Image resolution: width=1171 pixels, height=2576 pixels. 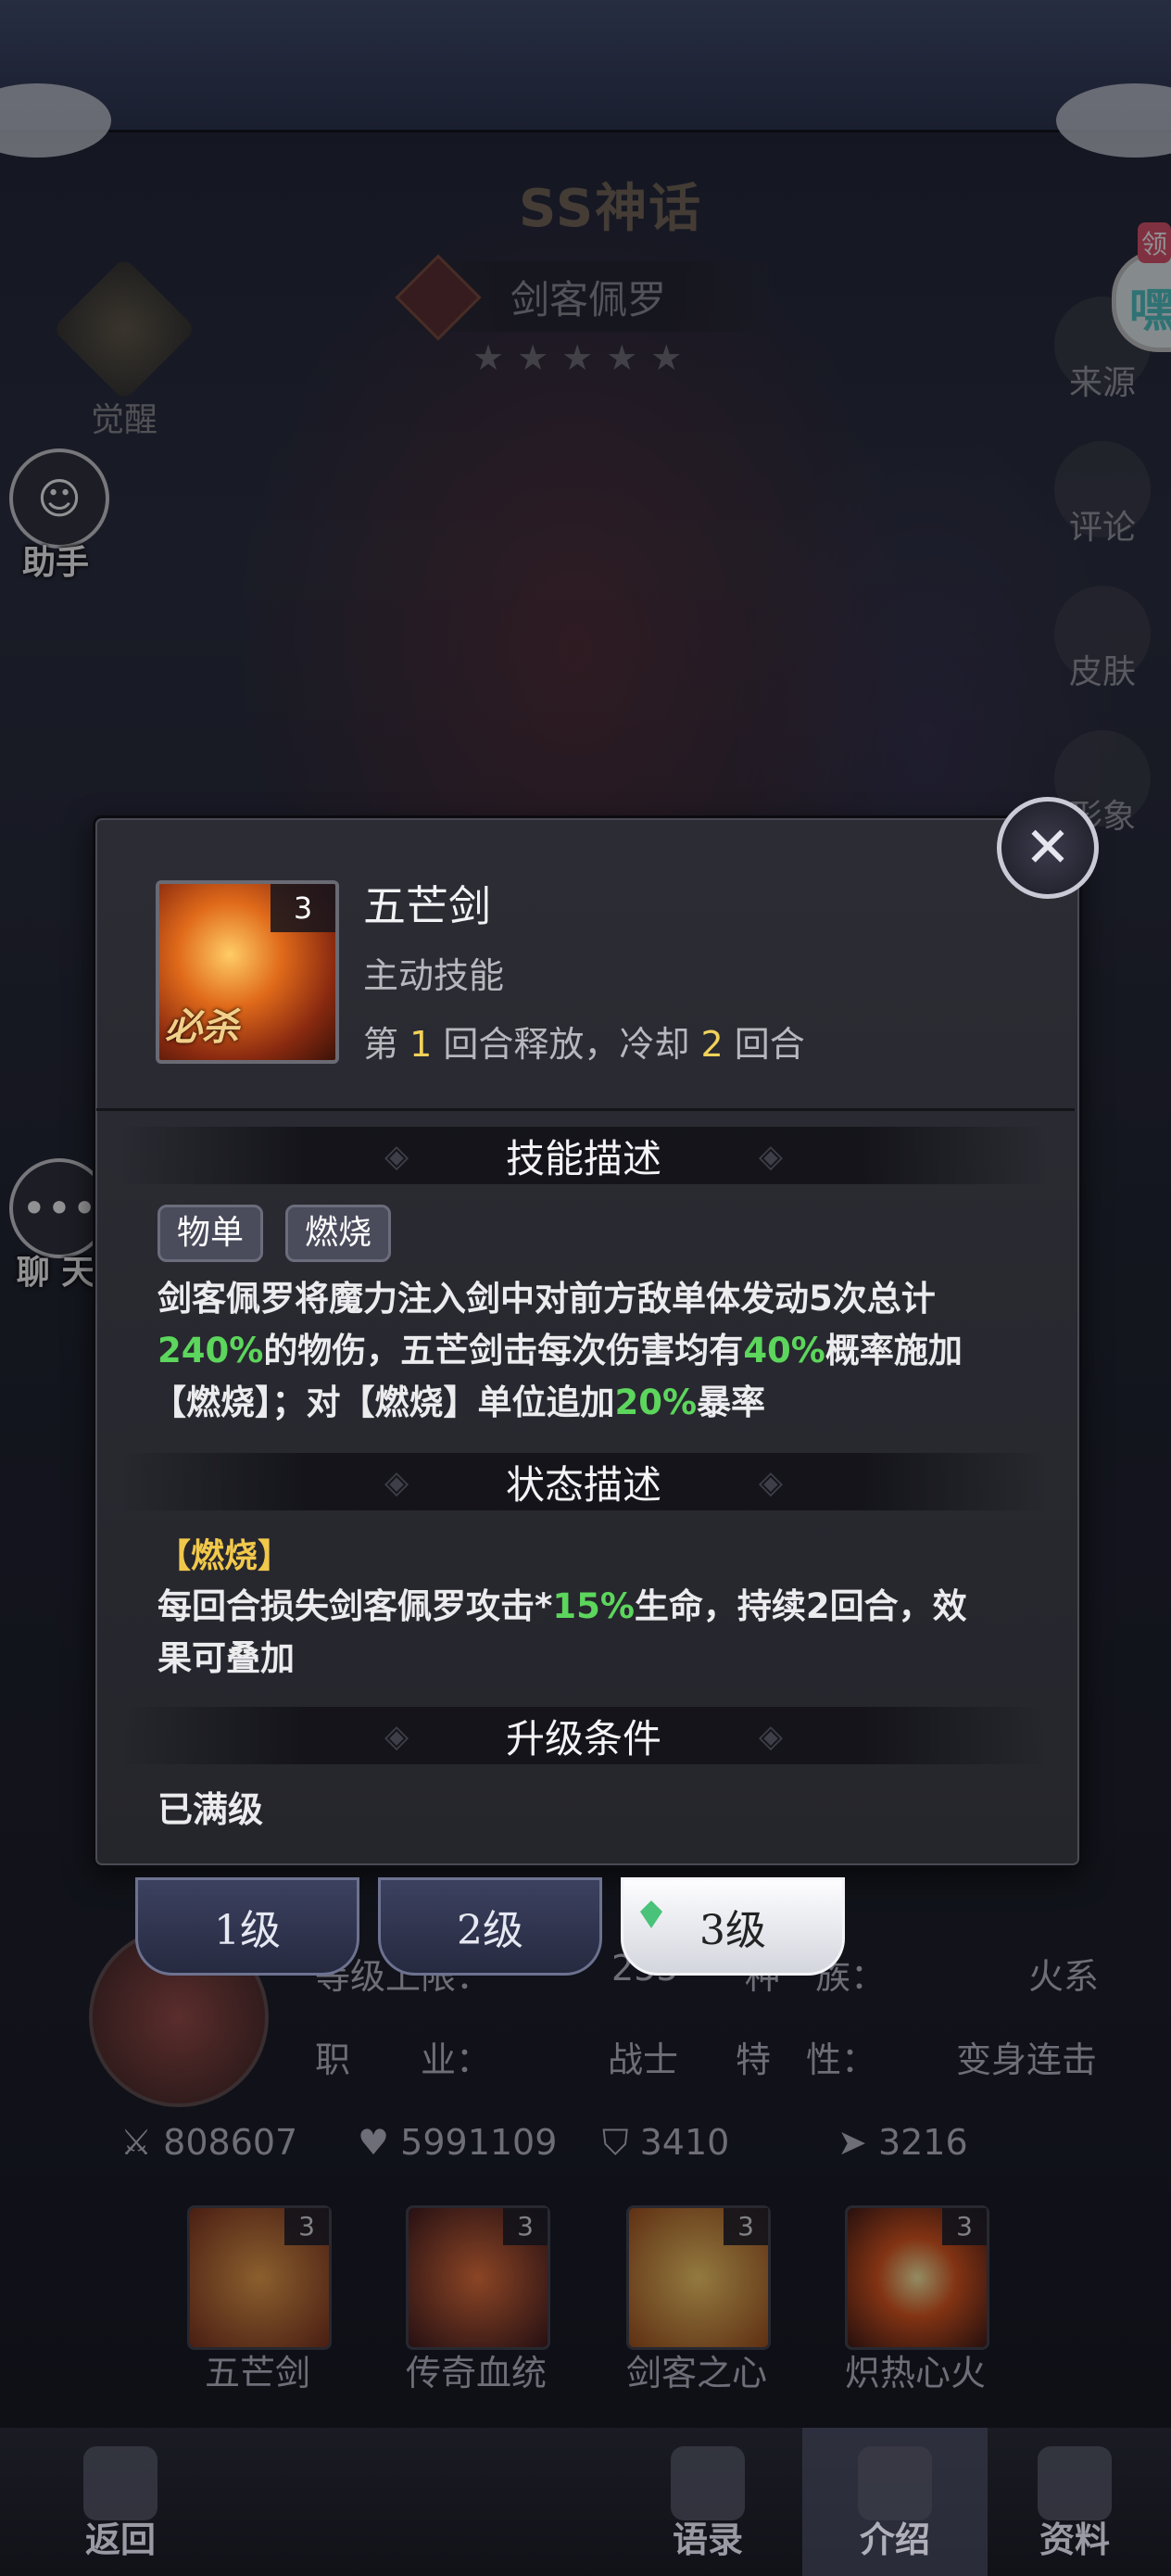 I want to click on nav-back-button: 返回, so click(x=121, y=2504).